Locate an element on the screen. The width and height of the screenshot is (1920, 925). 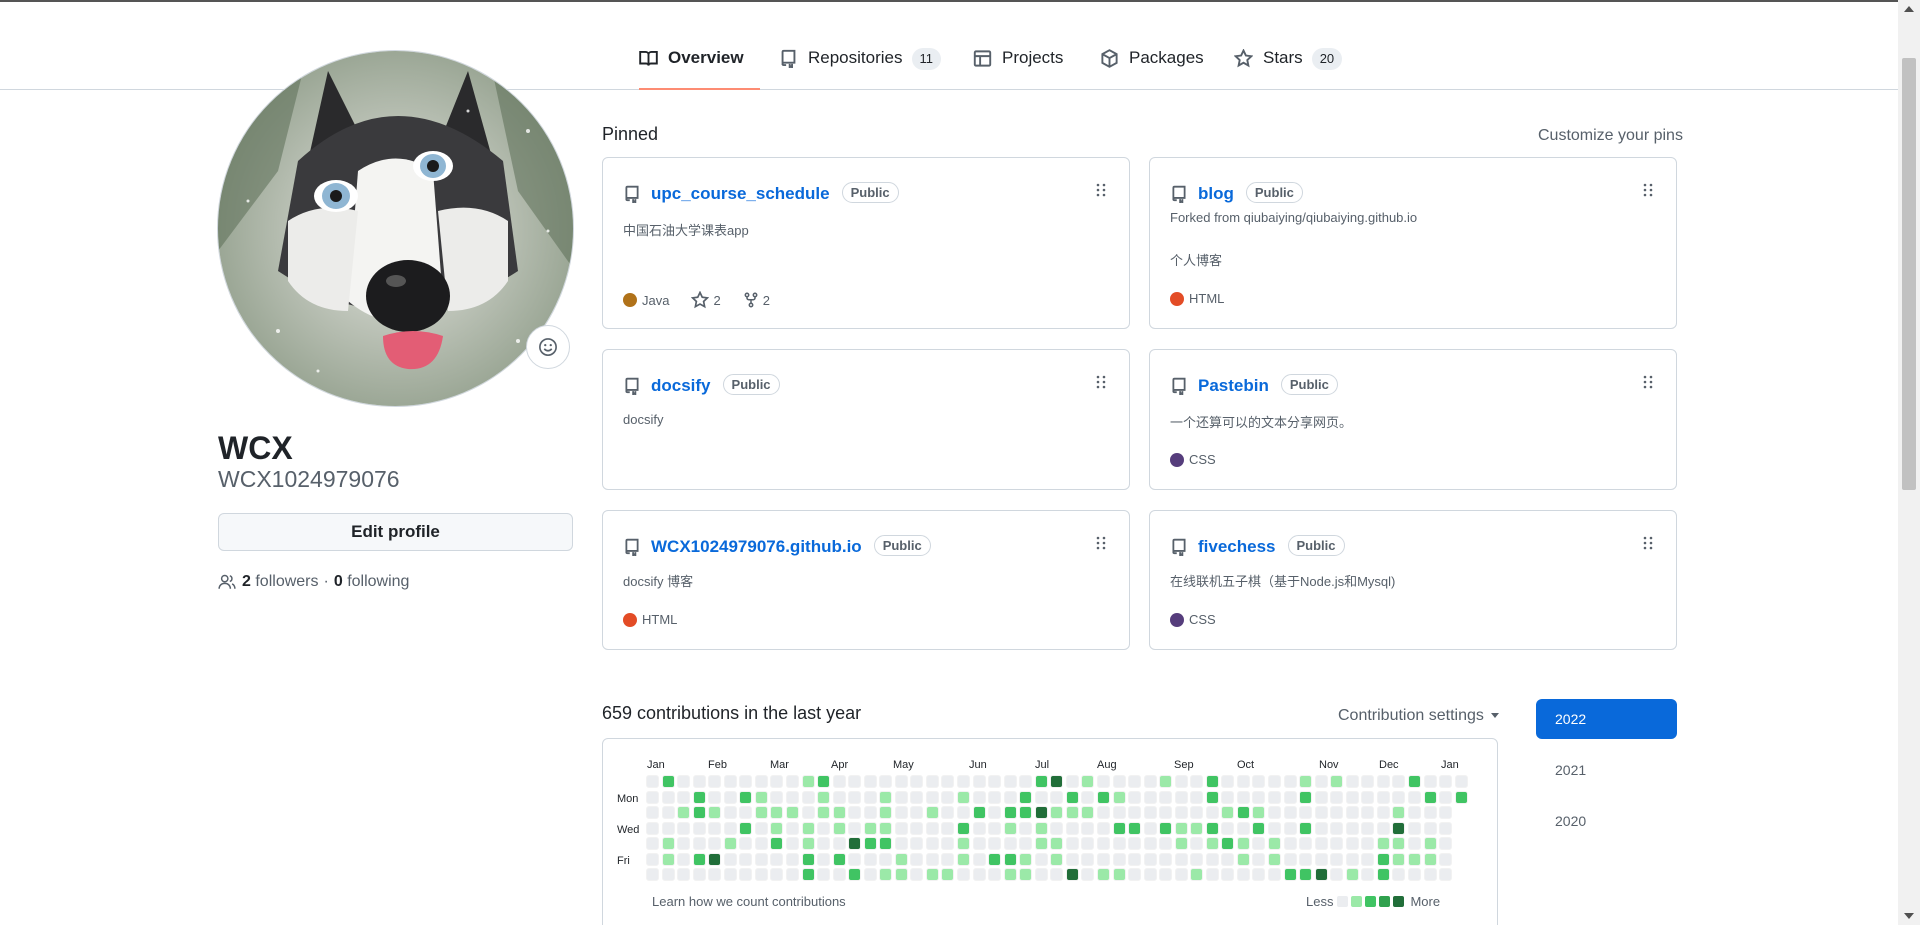
drag-handle-icon is located at coordinates (1101, 190).